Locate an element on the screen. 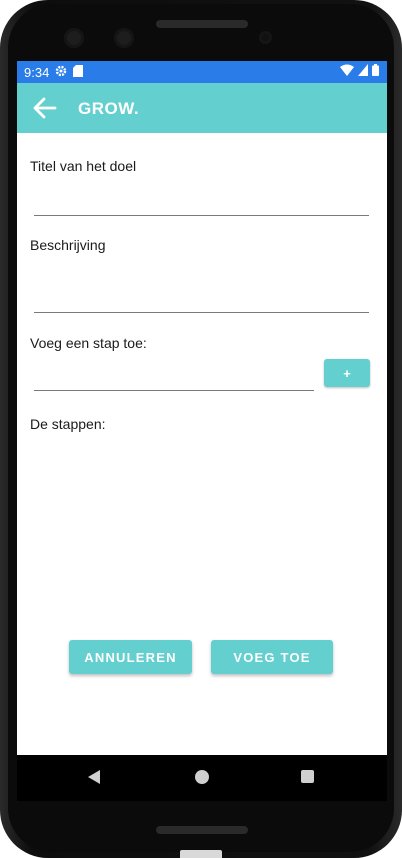 This screenshot has width=402, height=858. top-speaker is located at coordinates (202, 24).